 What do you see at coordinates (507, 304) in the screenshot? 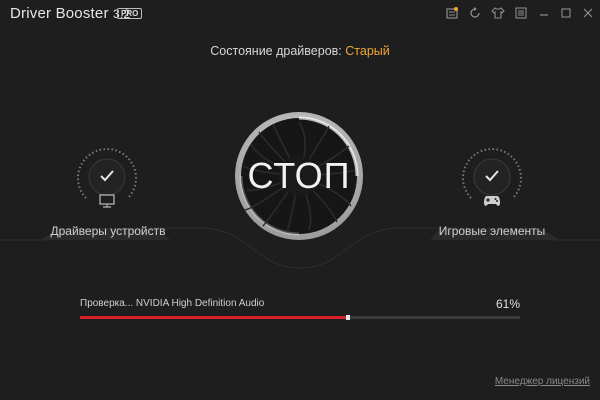
I see `scan-percent: 61%` at bounding box center [507, 304].